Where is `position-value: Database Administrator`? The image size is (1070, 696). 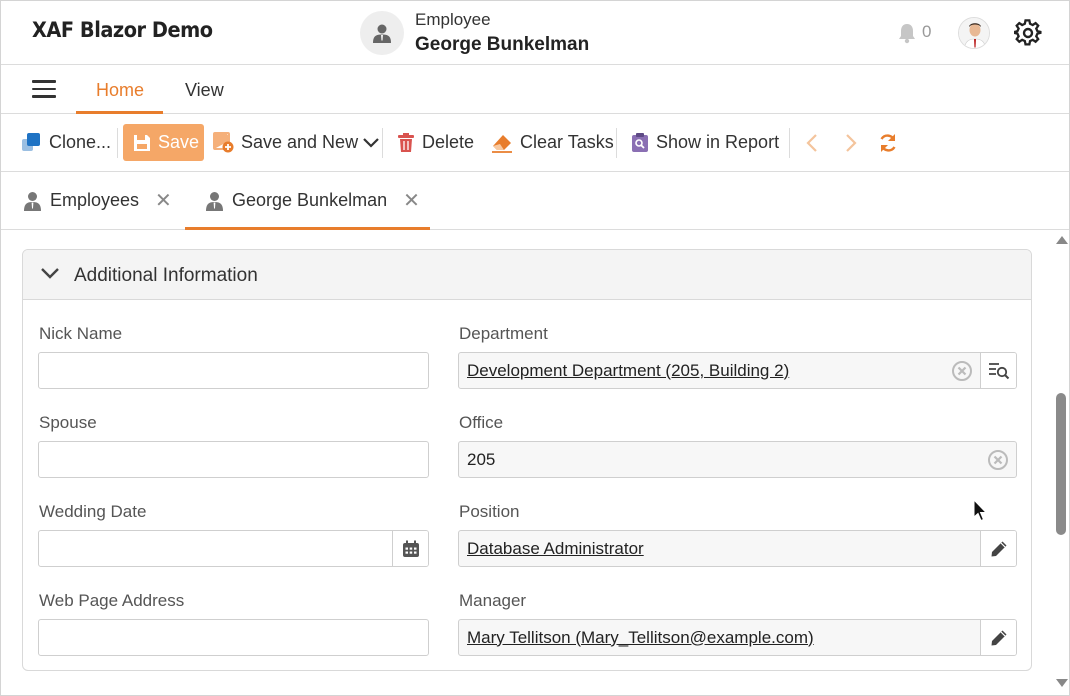 position-value: Database Administrator is located at coordinates (719, 549).